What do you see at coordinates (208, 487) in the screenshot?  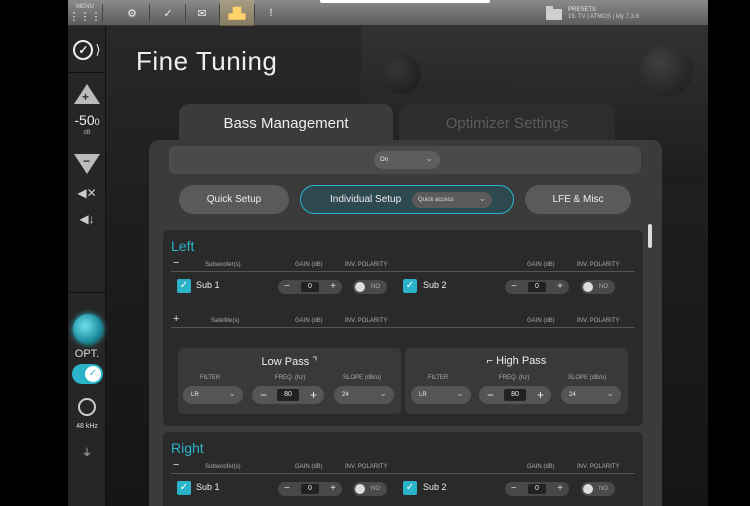 I see `sub-1-label: Sub 1` at bounding box center [208, 487].